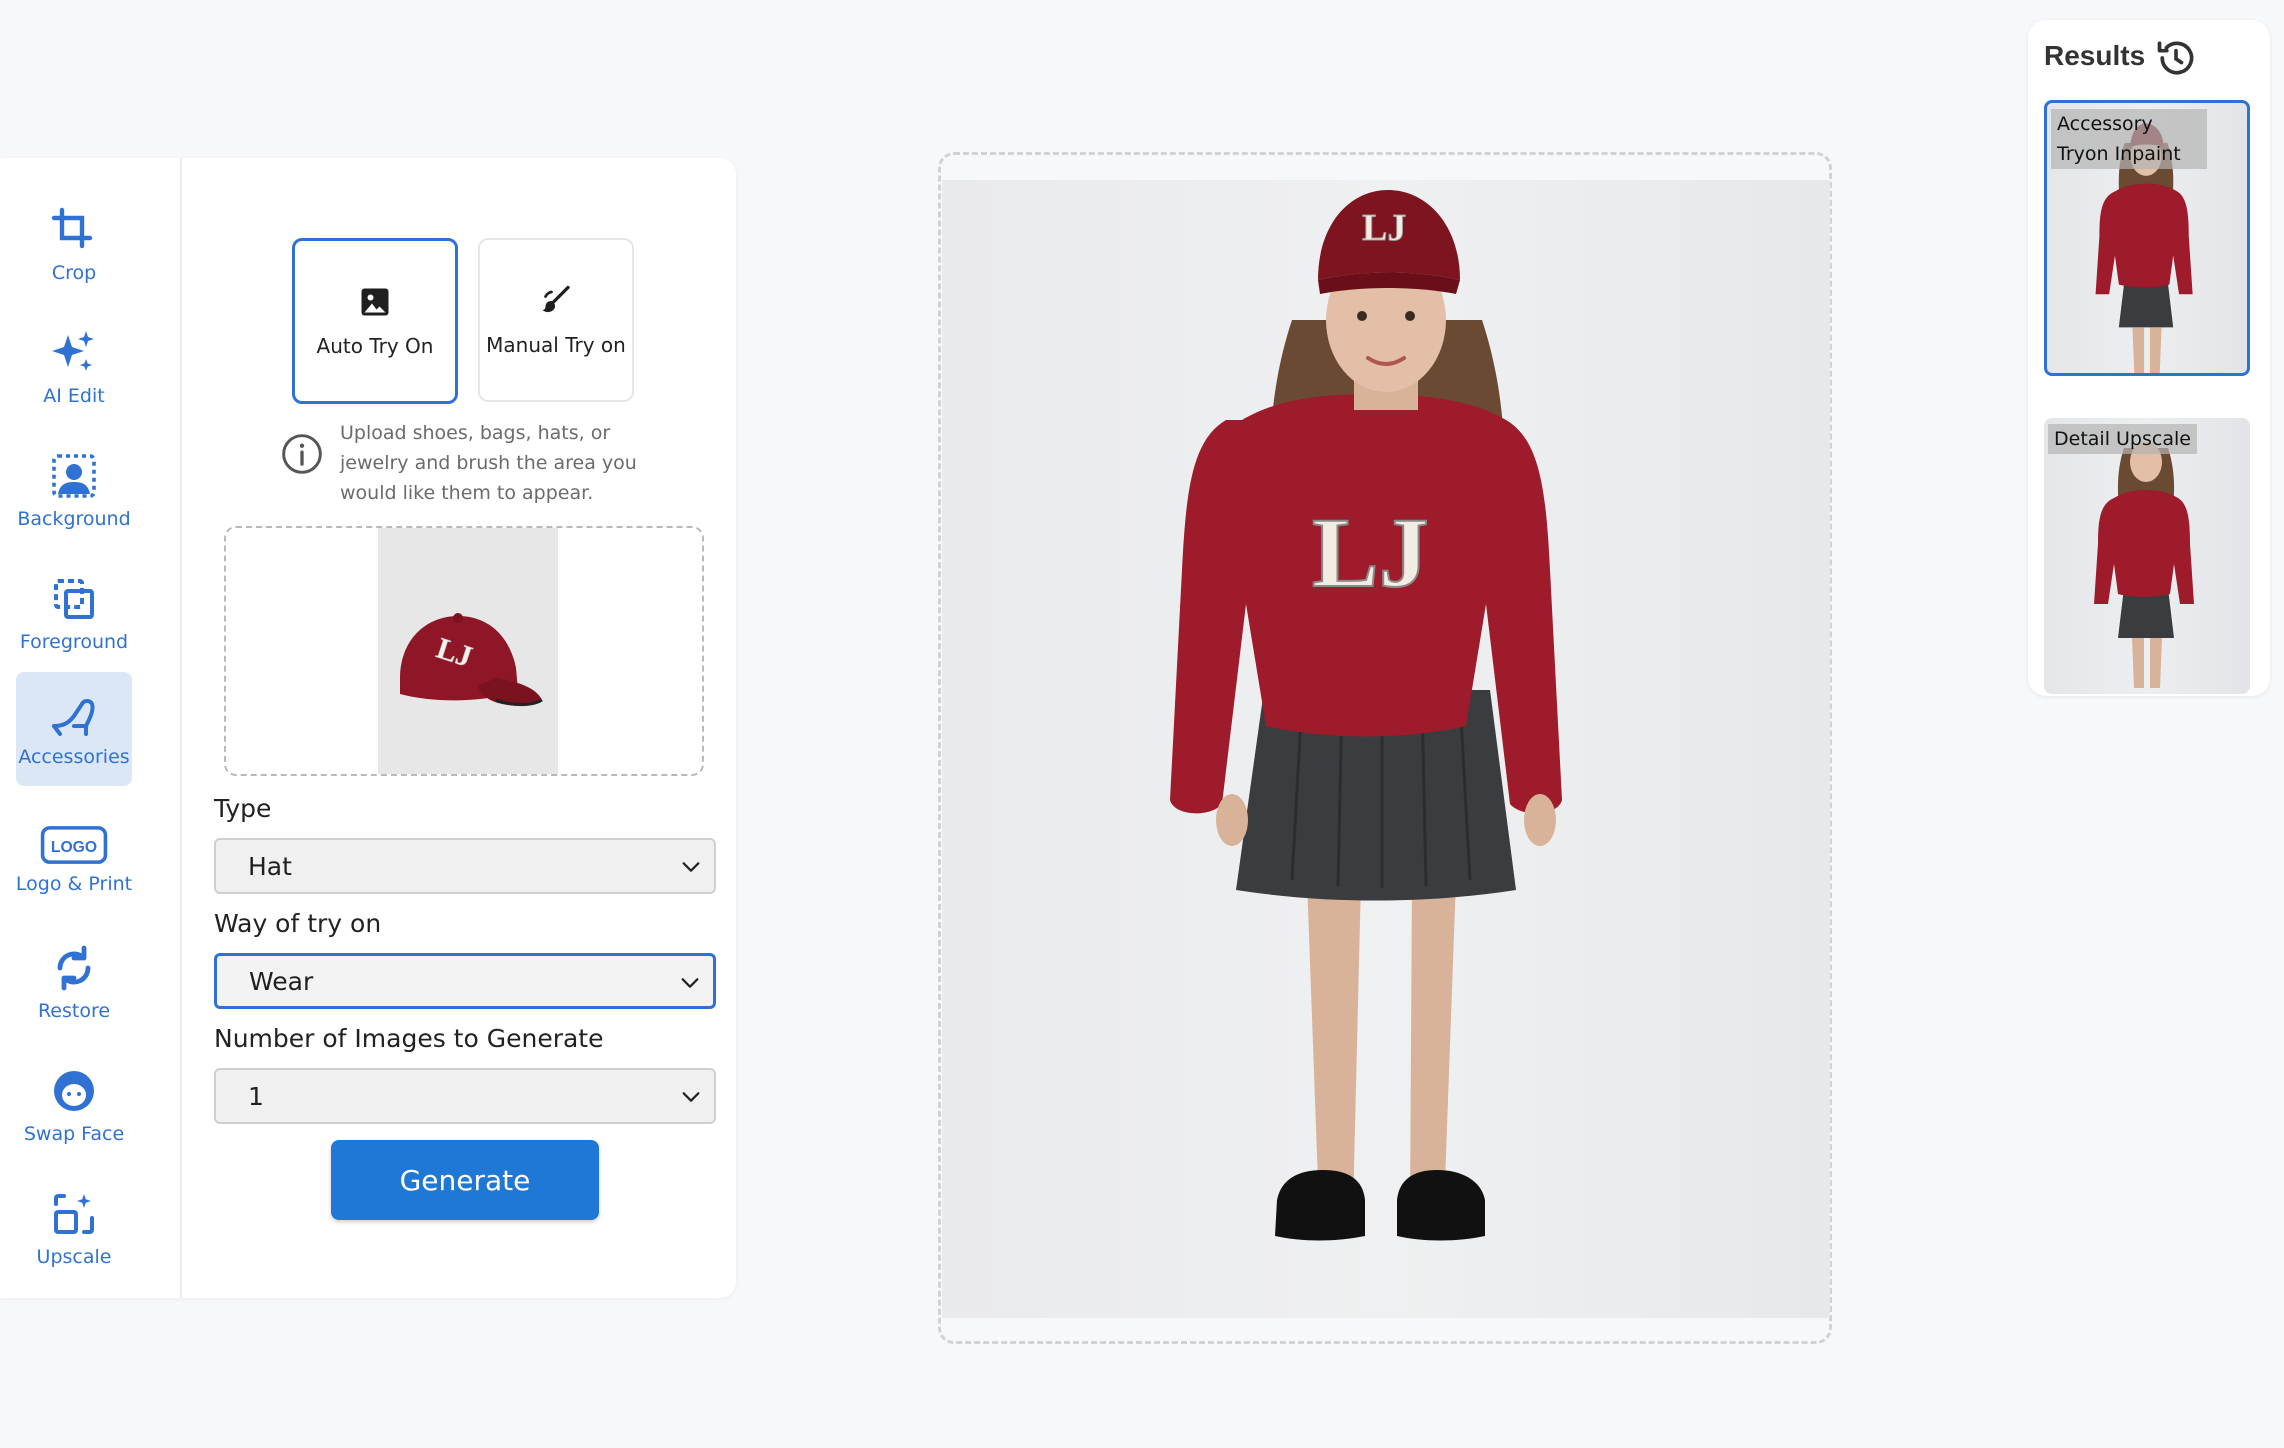 The width and height of the screenshot is (2284, 1448). What do you see at coordinates (74, 273) in the screenshot?
I see `tool-label-crop: Crop` at bounding box center [74, 273].